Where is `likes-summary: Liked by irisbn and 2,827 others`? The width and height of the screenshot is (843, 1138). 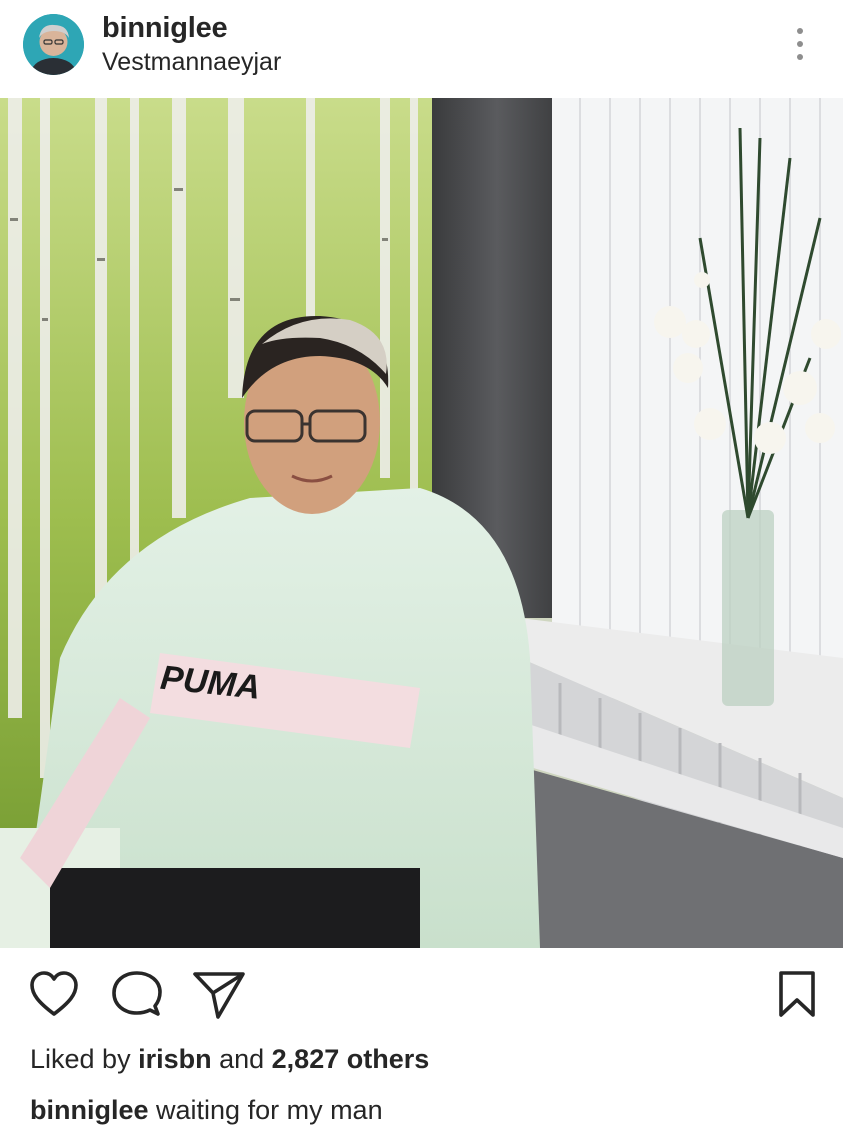
likes-summary: Liked by irisbn and 2,827 others is located at coordinates (229, 1059).